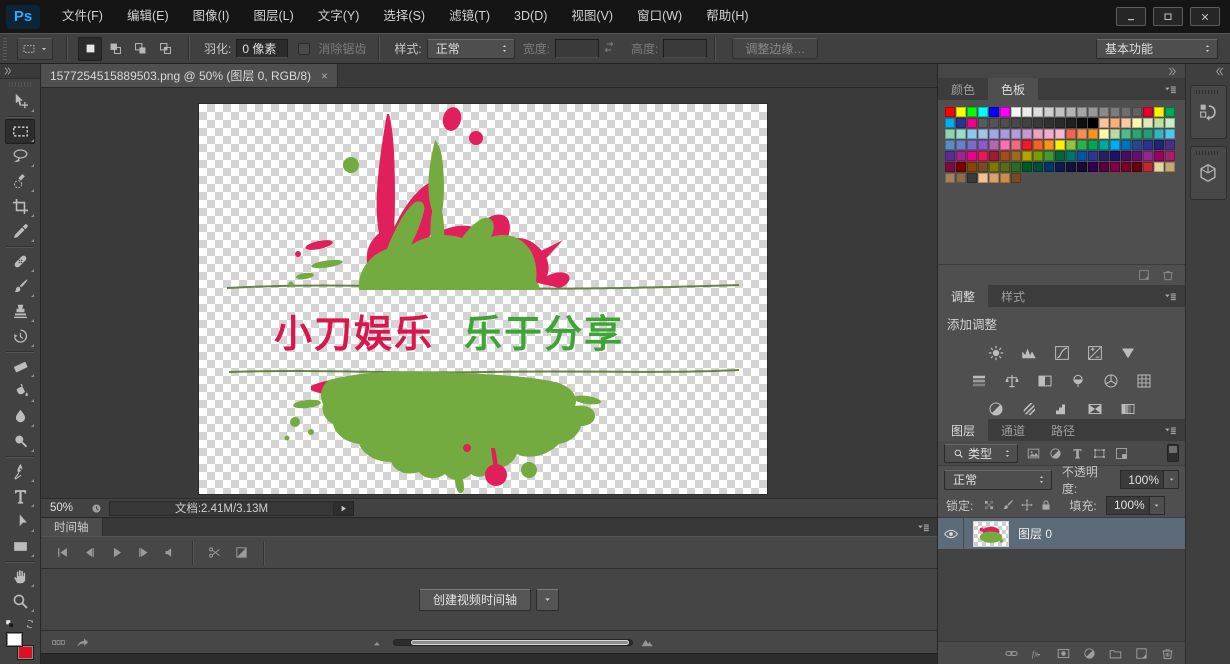  What do you see at coordinates (324, 76) in the screenshot?
I see `tab-close-icon: ×` at bounding box center [324, 76].